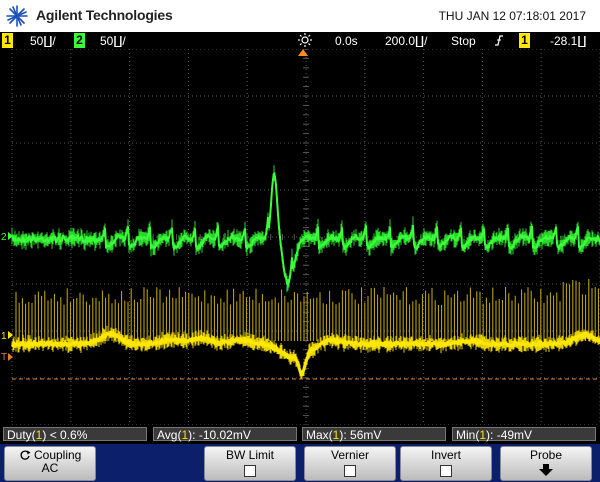  Describe the element at coordinates (17, 16) in the screenshot. I see `agilent-logo-icon` at that location.